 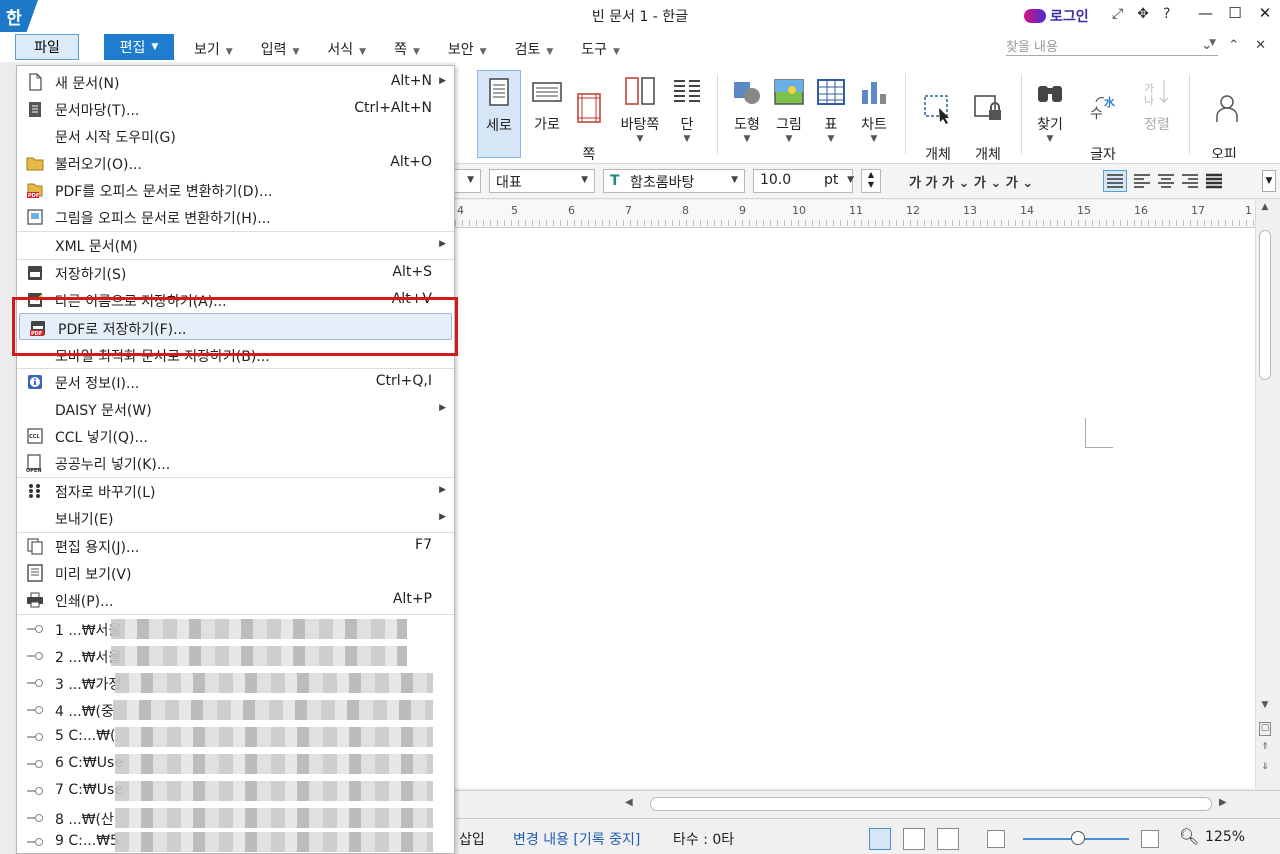 What do you see at coordinates (1223, 802) in the screenshot?
I see `scroll-right-icon: ▶` at bounding box center [1223, 802].